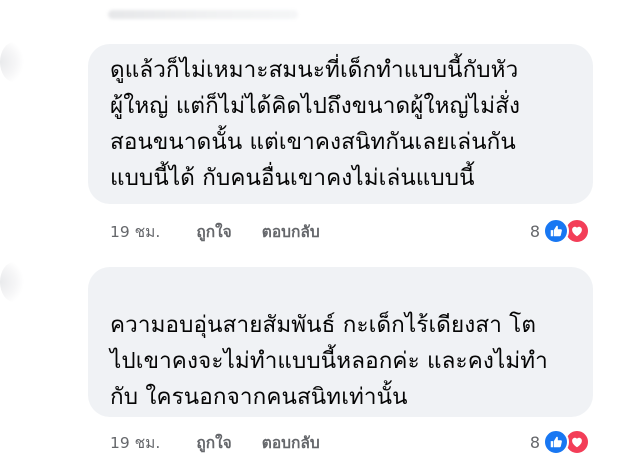  What do you see at coordinates (259, 397) in the screenshot?
I see `comment-line: กับ ใครนอกจากคนสนิทเท่านั้น` at bounding box center [259, 397].